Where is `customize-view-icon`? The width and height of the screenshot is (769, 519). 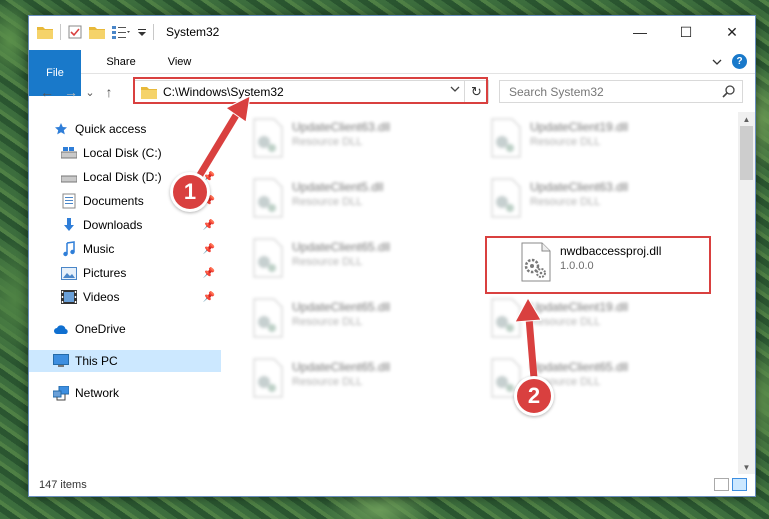 customize-view-icon is located at coordinates (121, 32).